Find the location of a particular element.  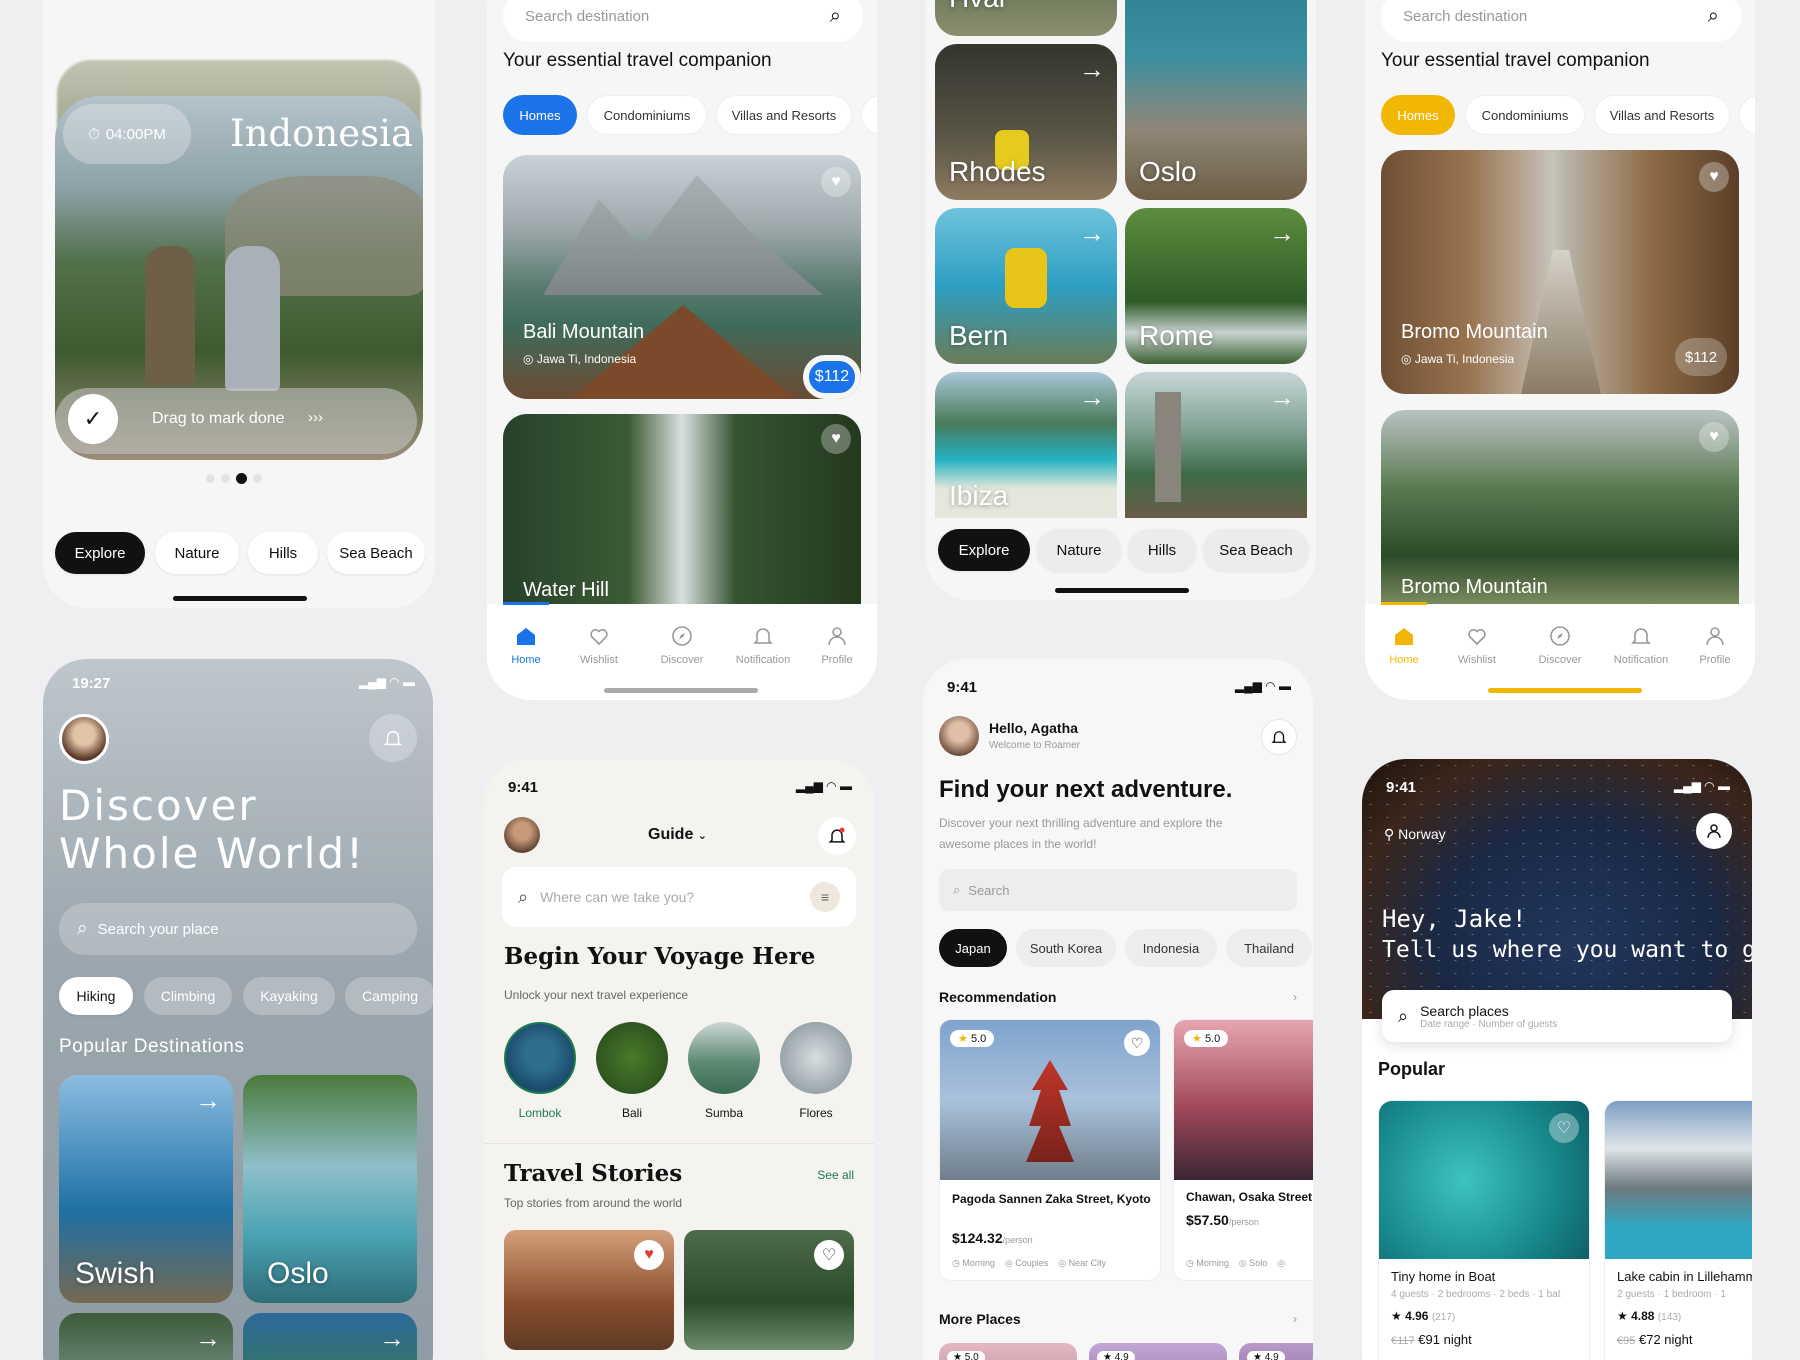

city-card-ibiza: → Ibiza is located at coordinates (1026, 445).